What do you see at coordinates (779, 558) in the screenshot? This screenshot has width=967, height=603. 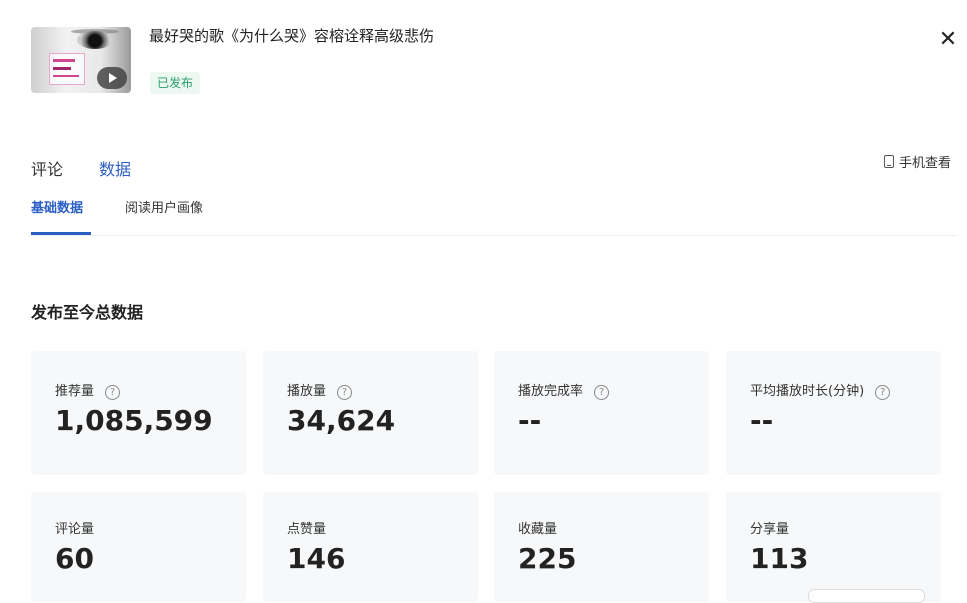 I see `metric-value: 113` at bounding box center [779, 558].